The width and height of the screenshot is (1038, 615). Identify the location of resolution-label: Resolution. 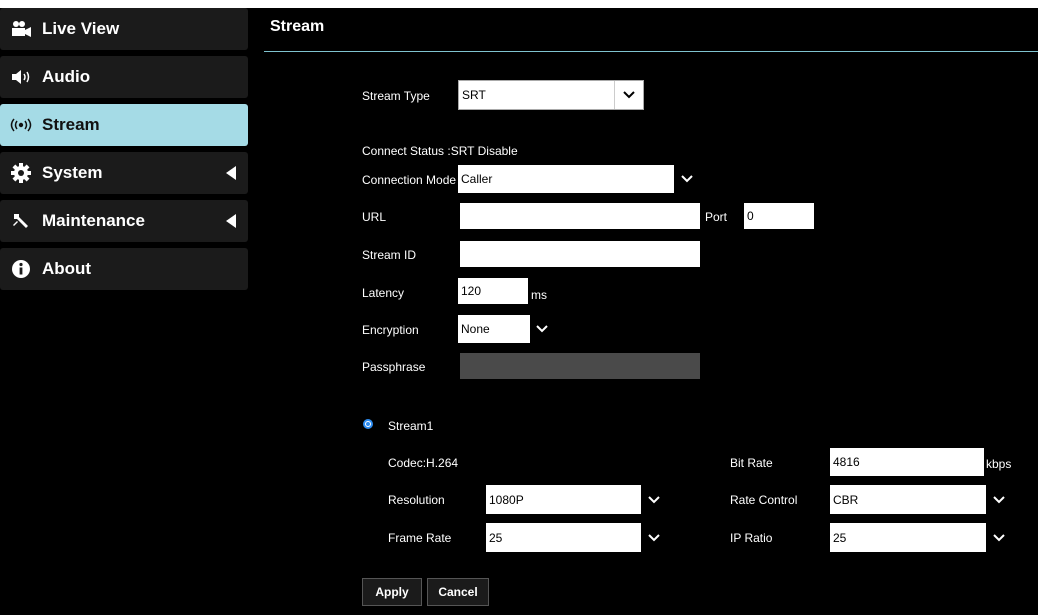
(416, 500).